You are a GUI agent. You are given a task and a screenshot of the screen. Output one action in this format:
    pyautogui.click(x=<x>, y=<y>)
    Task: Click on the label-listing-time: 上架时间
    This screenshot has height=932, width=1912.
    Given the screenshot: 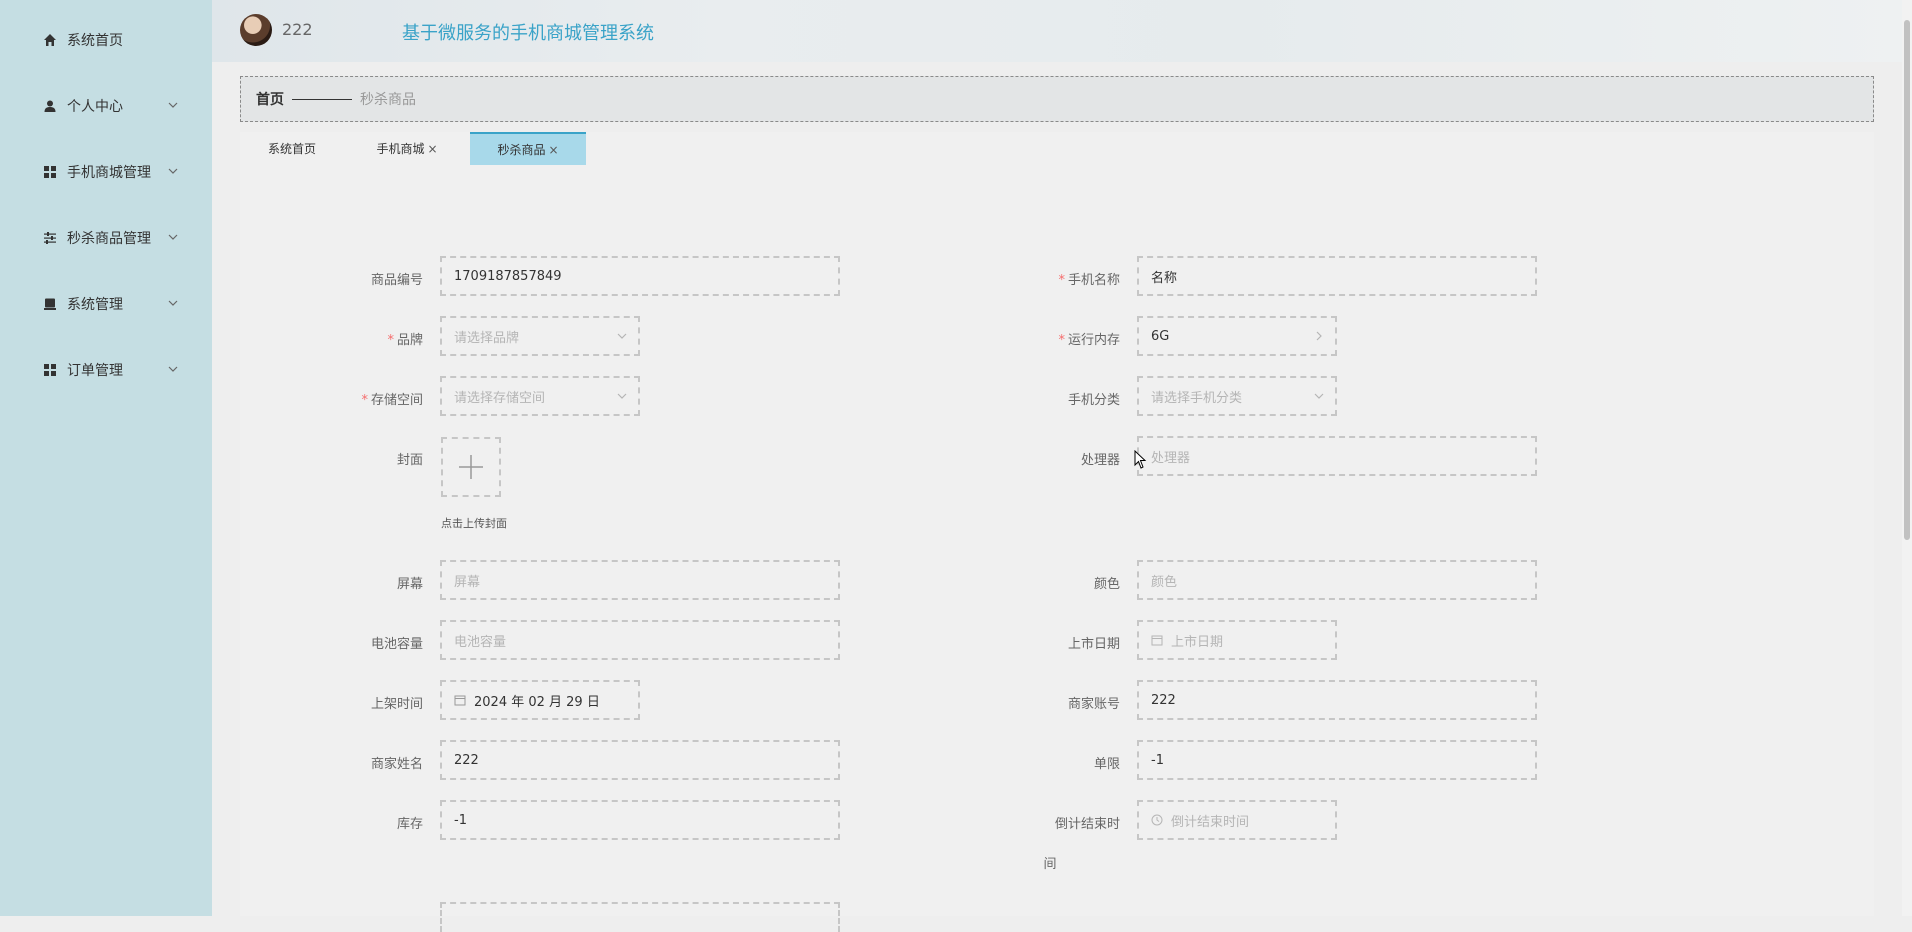 What is the action you would take?
    pyautogui.click(x=396, y=704)
    